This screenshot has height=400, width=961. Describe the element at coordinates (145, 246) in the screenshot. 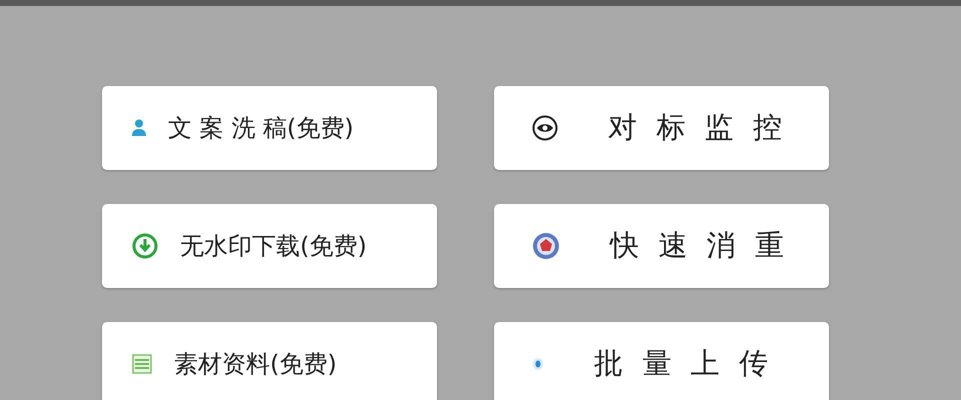

I see `download-icon` at that location.